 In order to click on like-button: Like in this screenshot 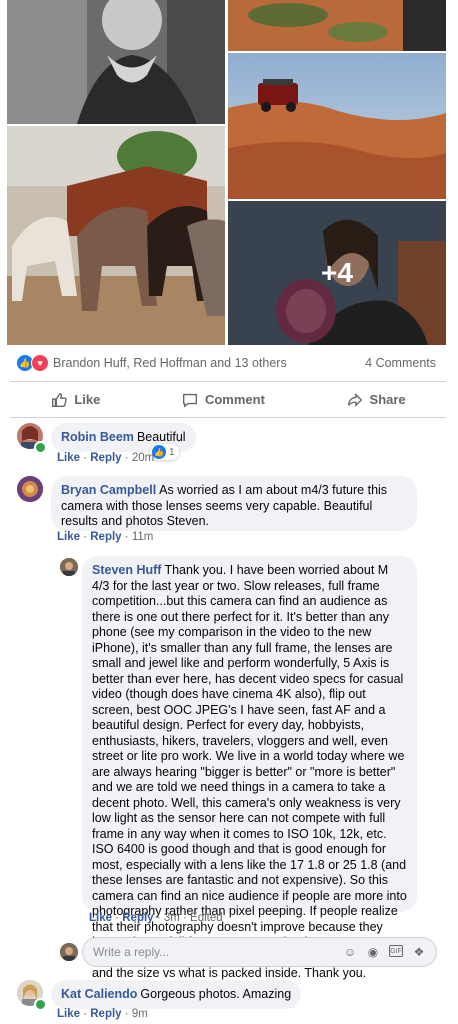, I will do `click(75, 400)`.